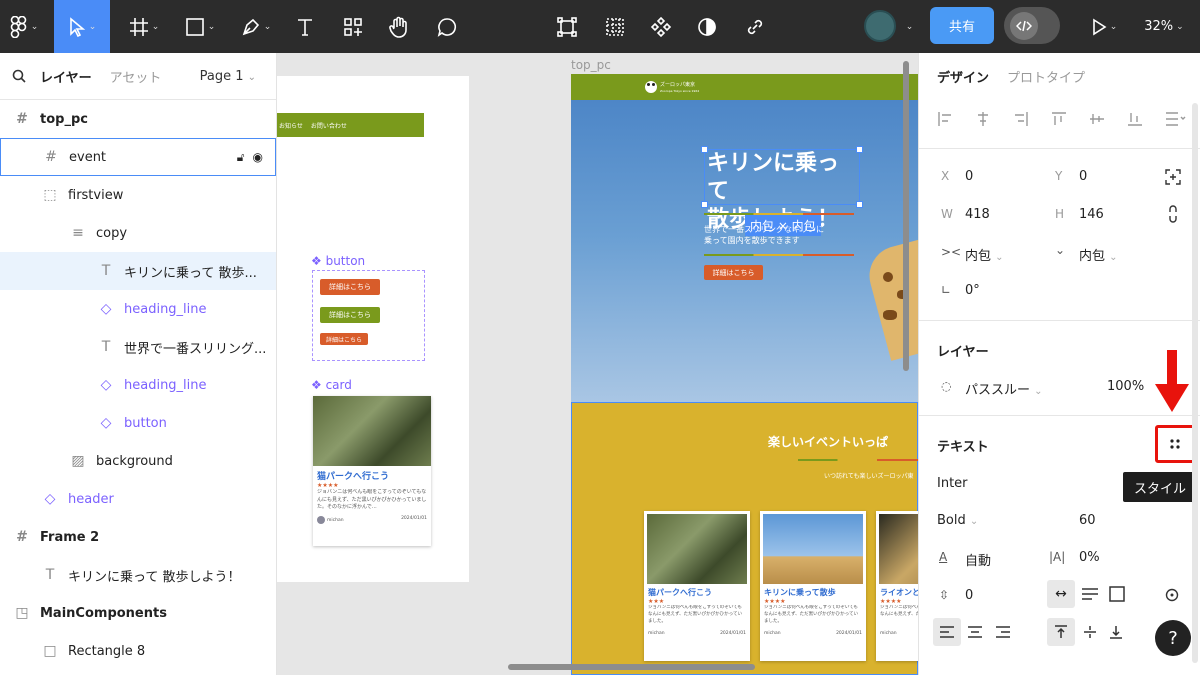  I want to click on button-variant-orange: 詳細はこちら, so click(350, 287).